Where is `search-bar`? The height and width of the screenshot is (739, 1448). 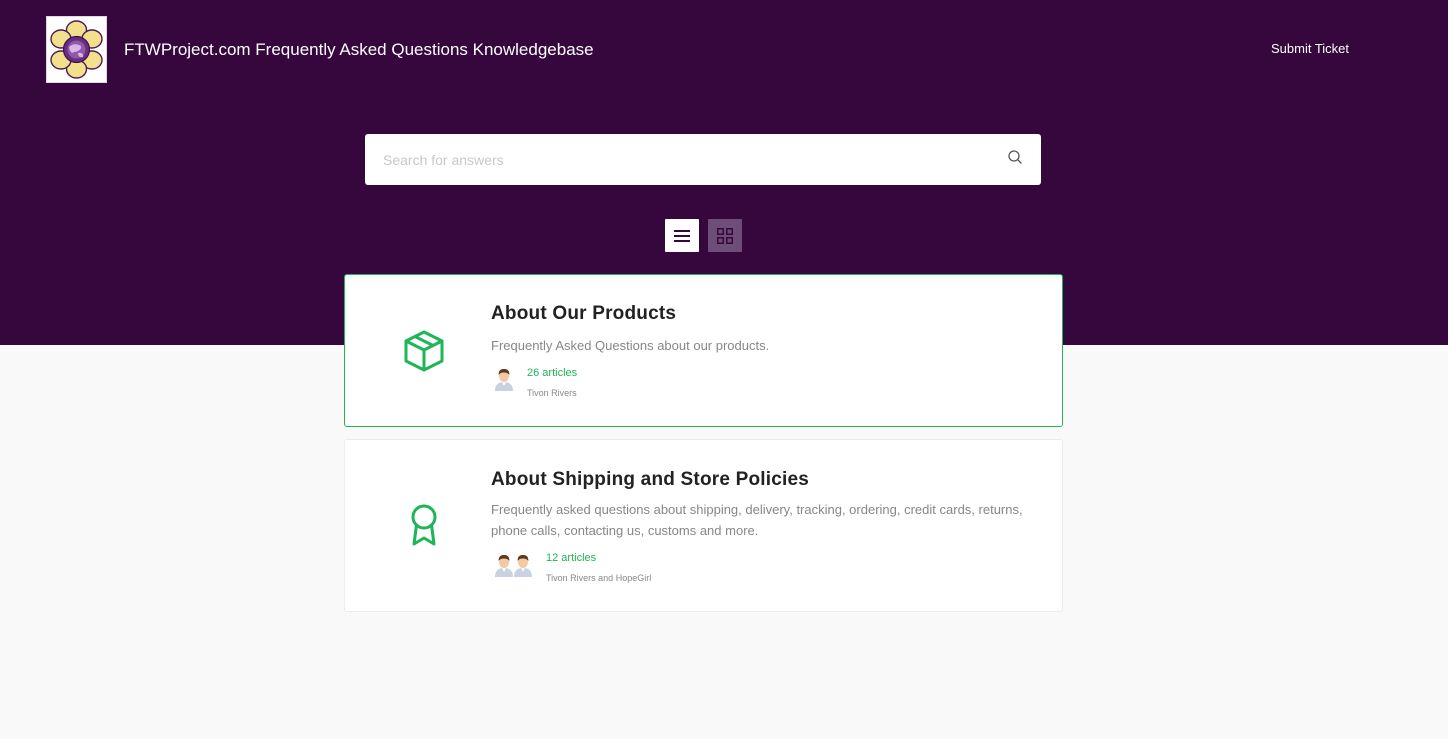
search-bar is located at coordinates (703, 159).